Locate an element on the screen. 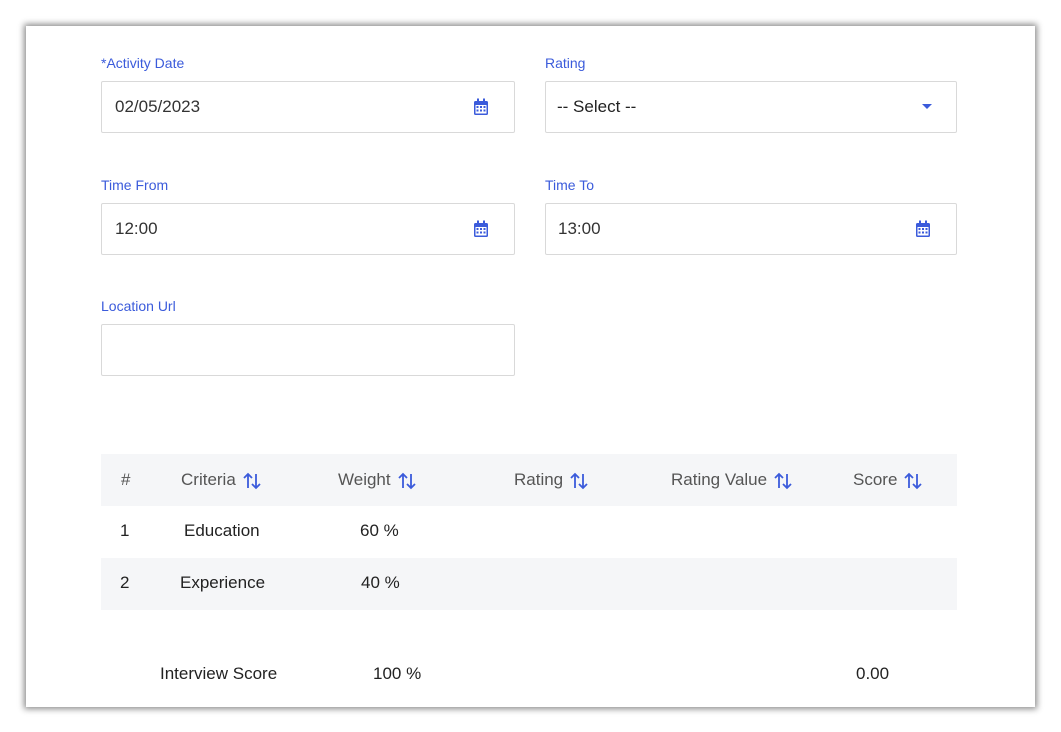  rating-select: -- Select -- is located at coordinates (751, 107).